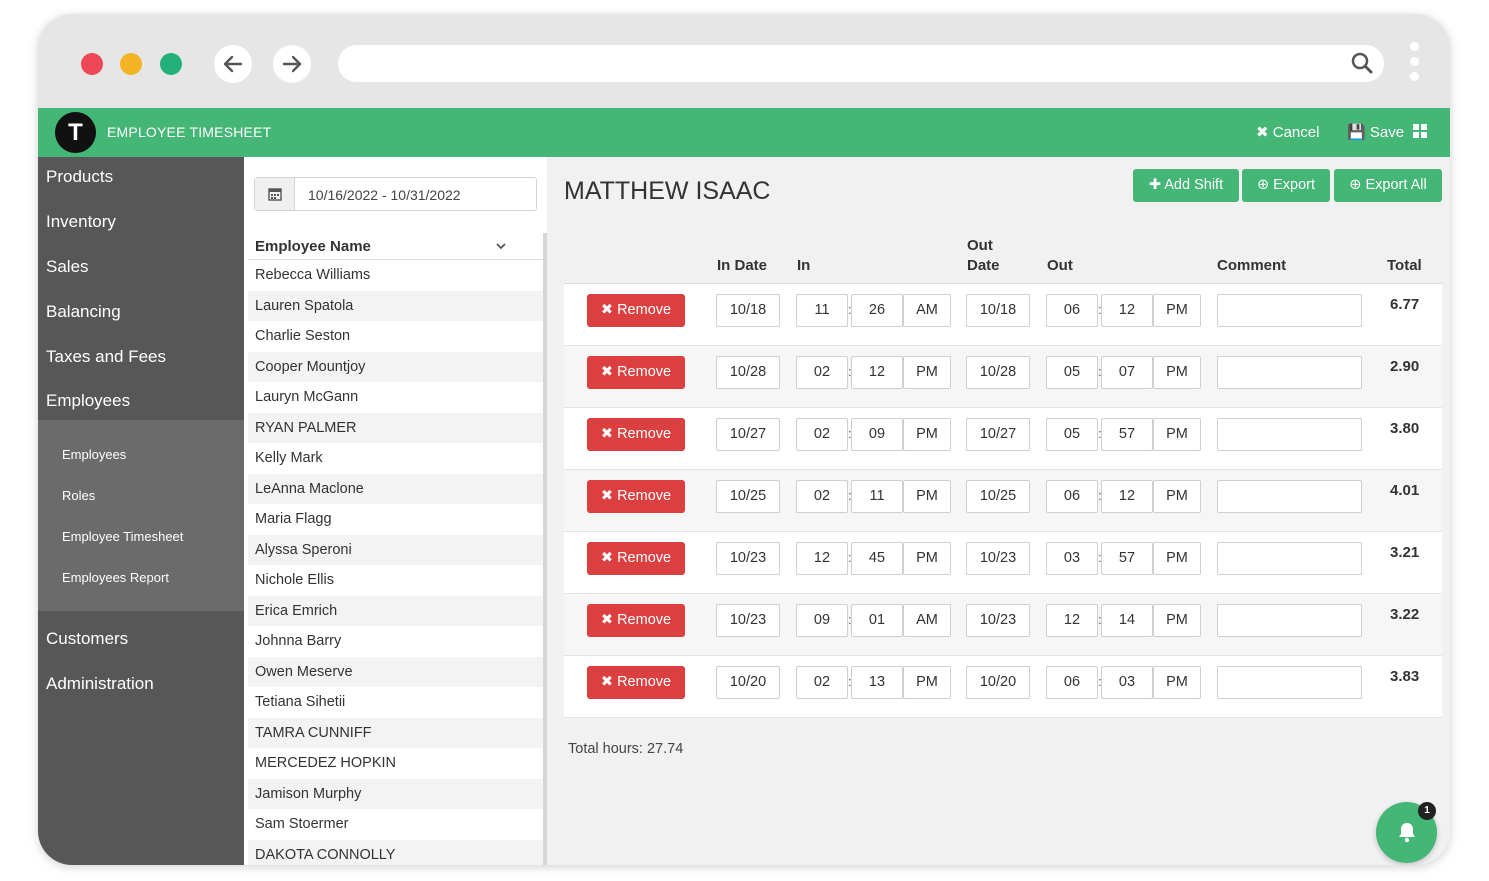 The height and width of the screenshot is (881, 1489). I want to click on save-button: 💾 Save, so click(1375, 132).